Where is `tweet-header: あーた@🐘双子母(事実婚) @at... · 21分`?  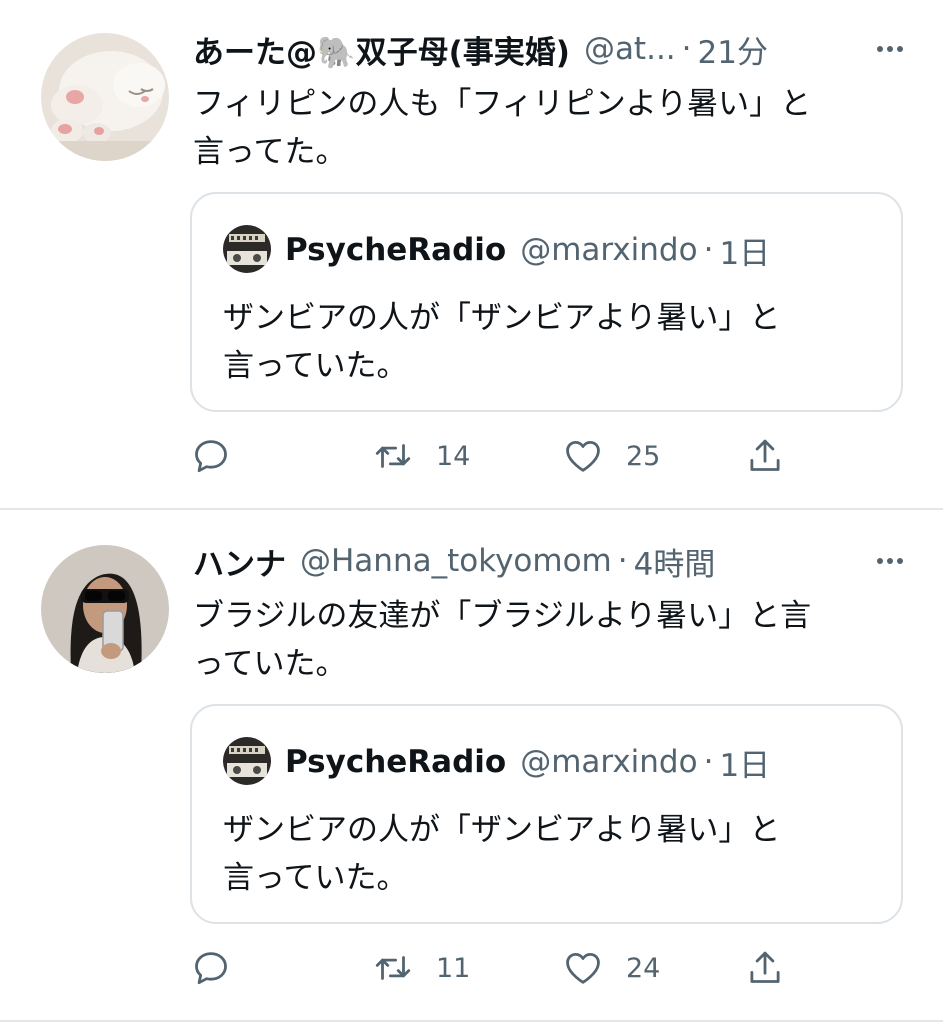 tweet-header: あーた@🐘双子母(事実婚) @at... · 21分 is located at coordinates (548, 49).